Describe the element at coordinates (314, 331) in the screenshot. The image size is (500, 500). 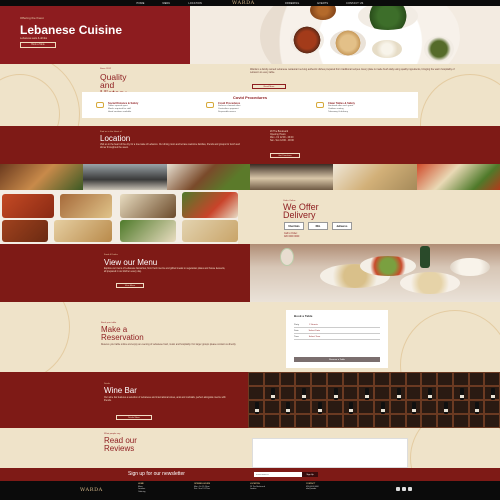
I see `field-value: Select Date` at that location.